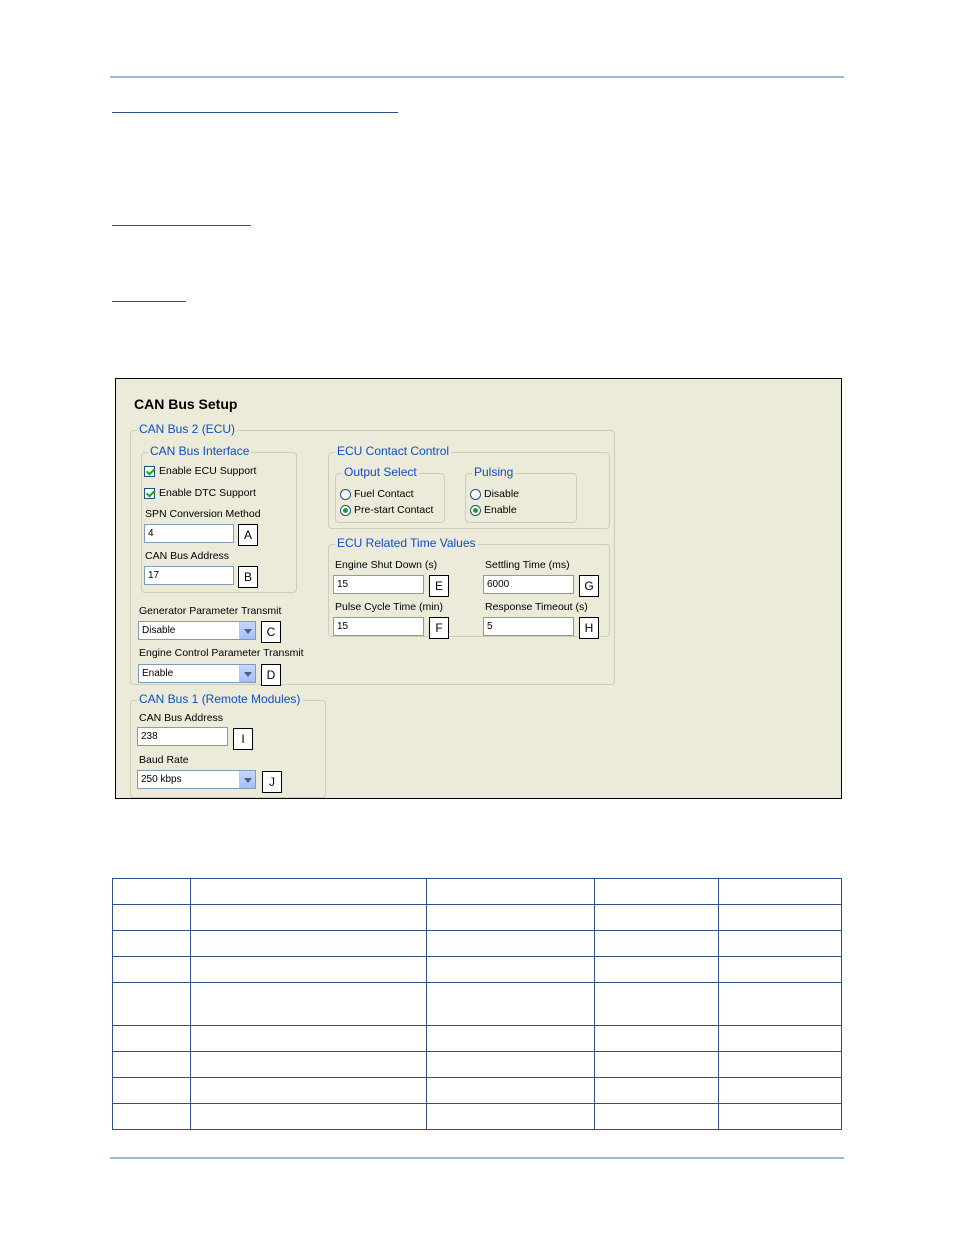 This screenshot has width=954, height=1235. I want to click on pulsing-disable-radio, so click(475, 494).